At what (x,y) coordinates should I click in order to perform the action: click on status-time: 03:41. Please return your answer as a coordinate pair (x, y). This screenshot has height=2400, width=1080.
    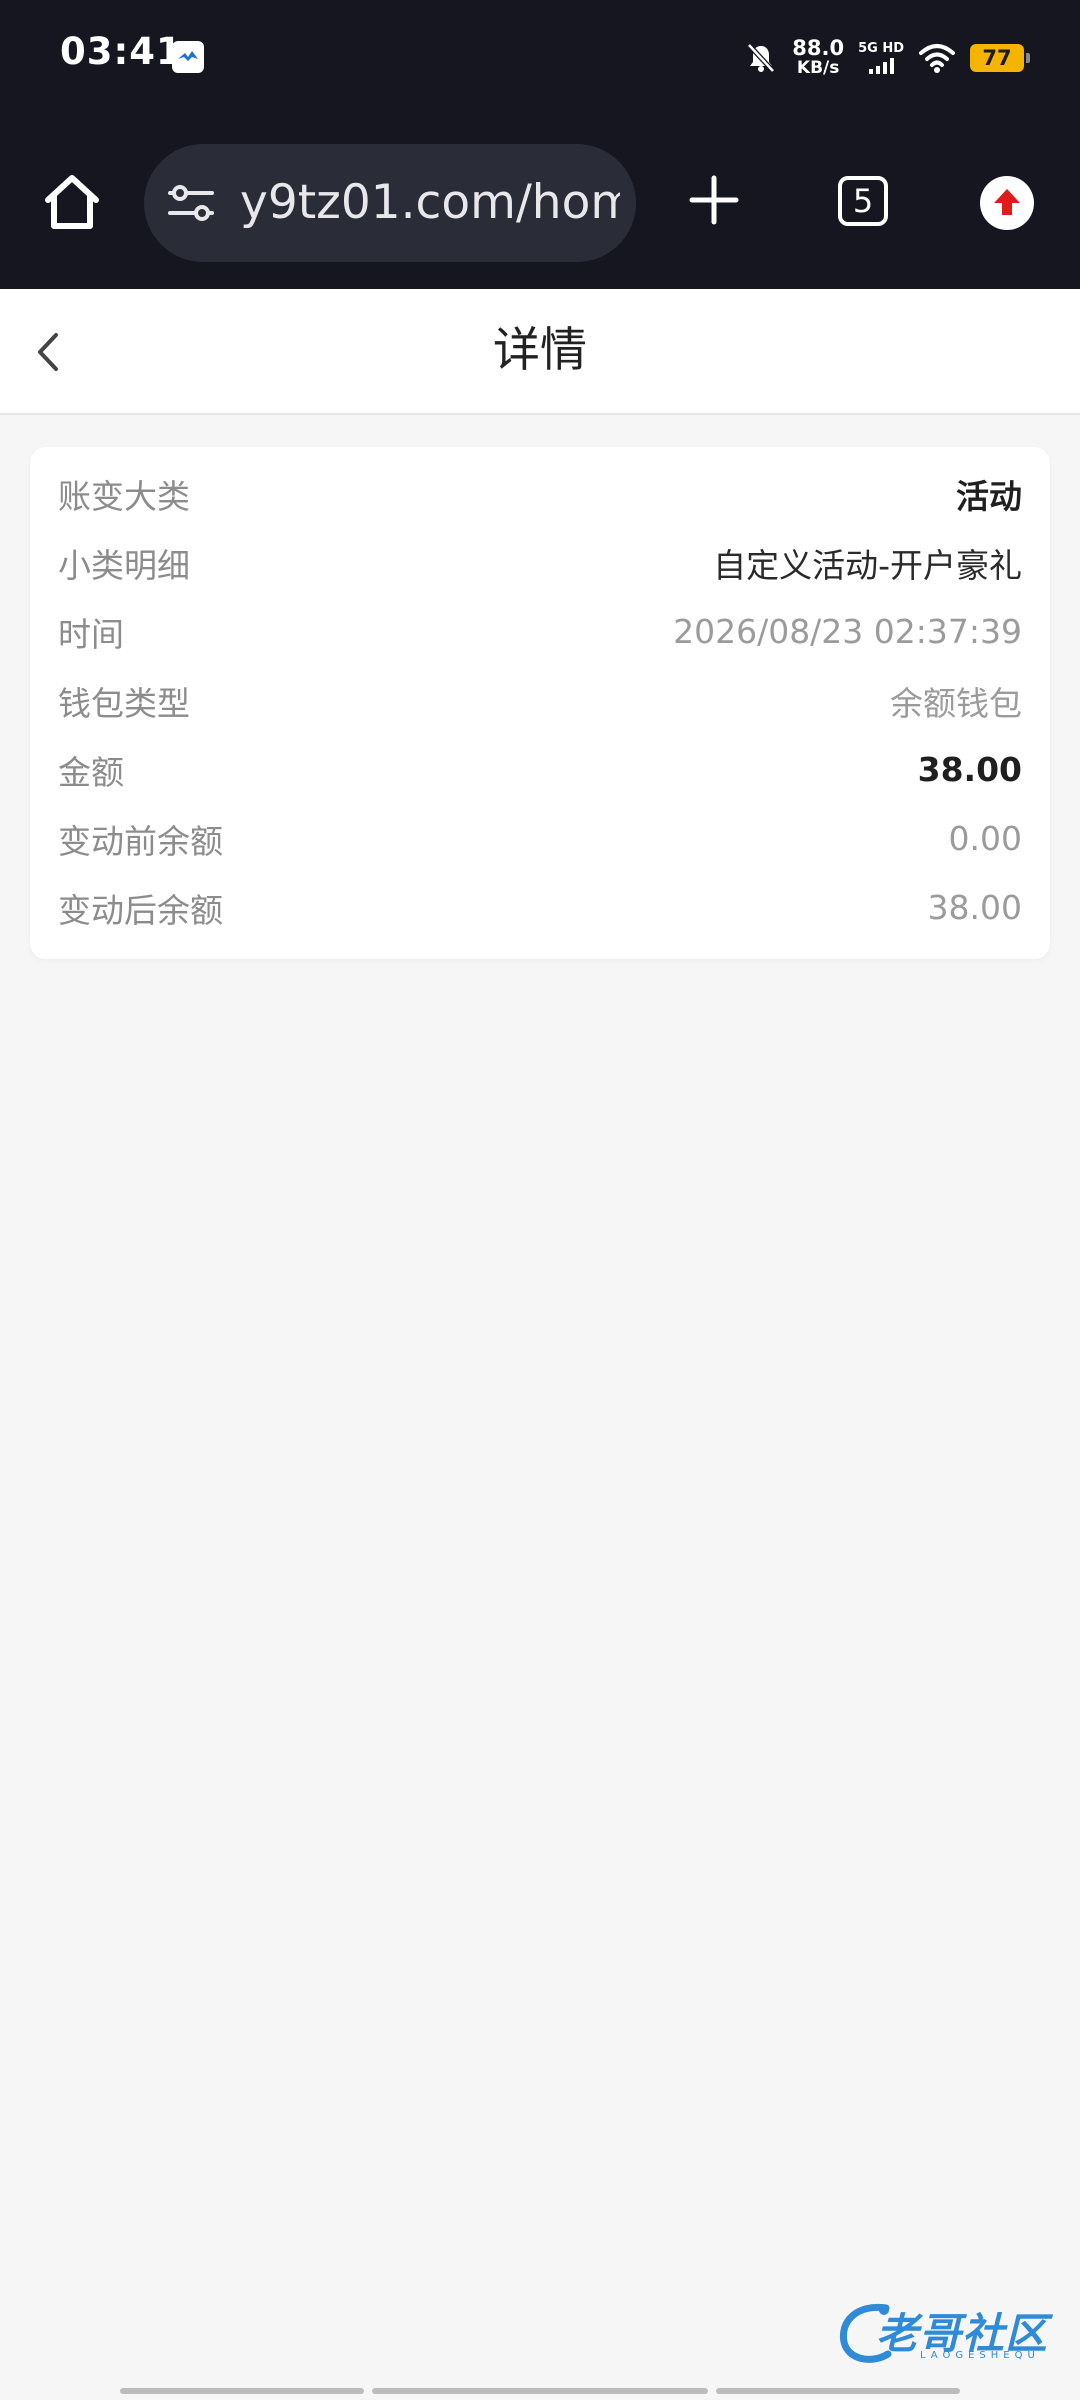
    Looking at the image, I should click on (121, 51).